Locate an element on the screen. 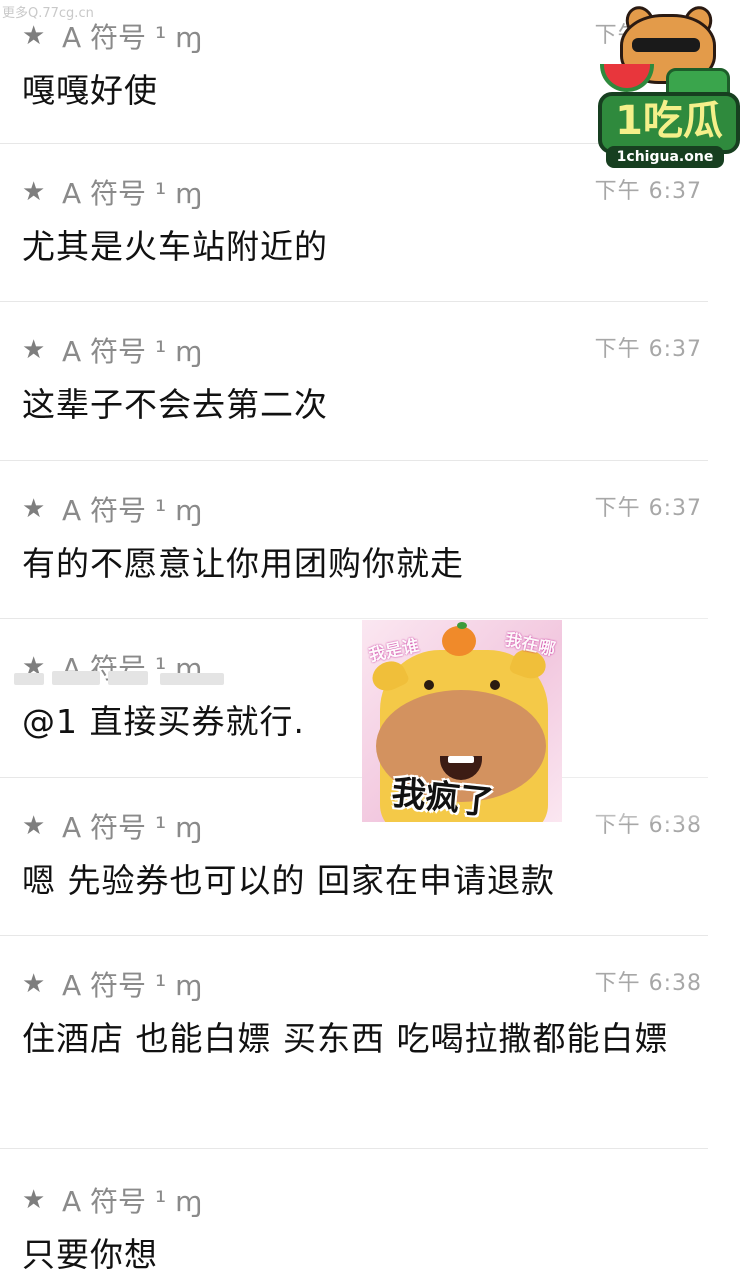 Image resolution: width=742 pixels, height=1280 pixels. logo-domain-text: 1chigua.one is located at coordinates (665, 157).